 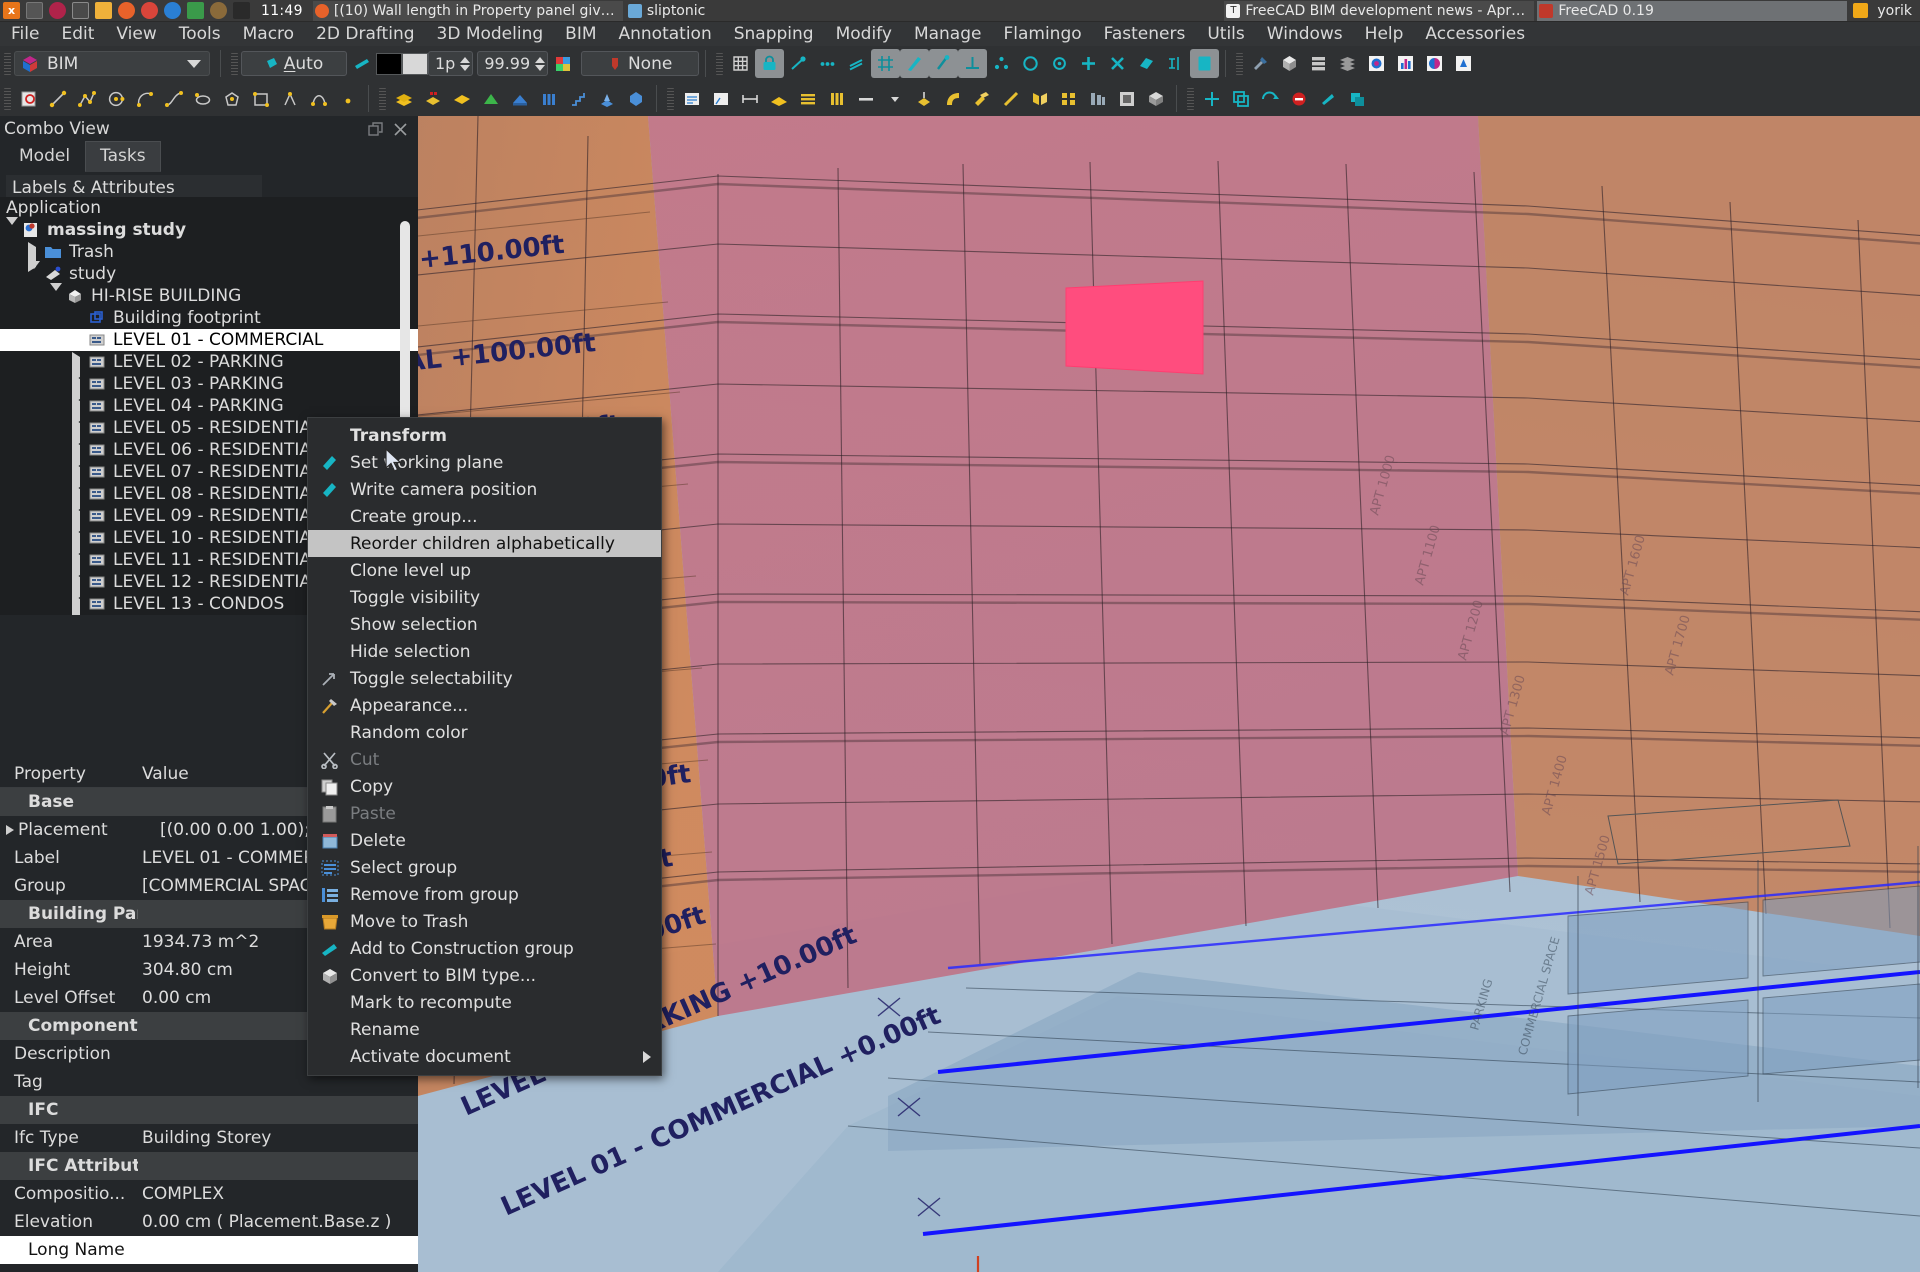 What do you see at coordinates (1376, 63) in the screenshot?
I see `views-manager-button` at bounding box center [1376, 63].